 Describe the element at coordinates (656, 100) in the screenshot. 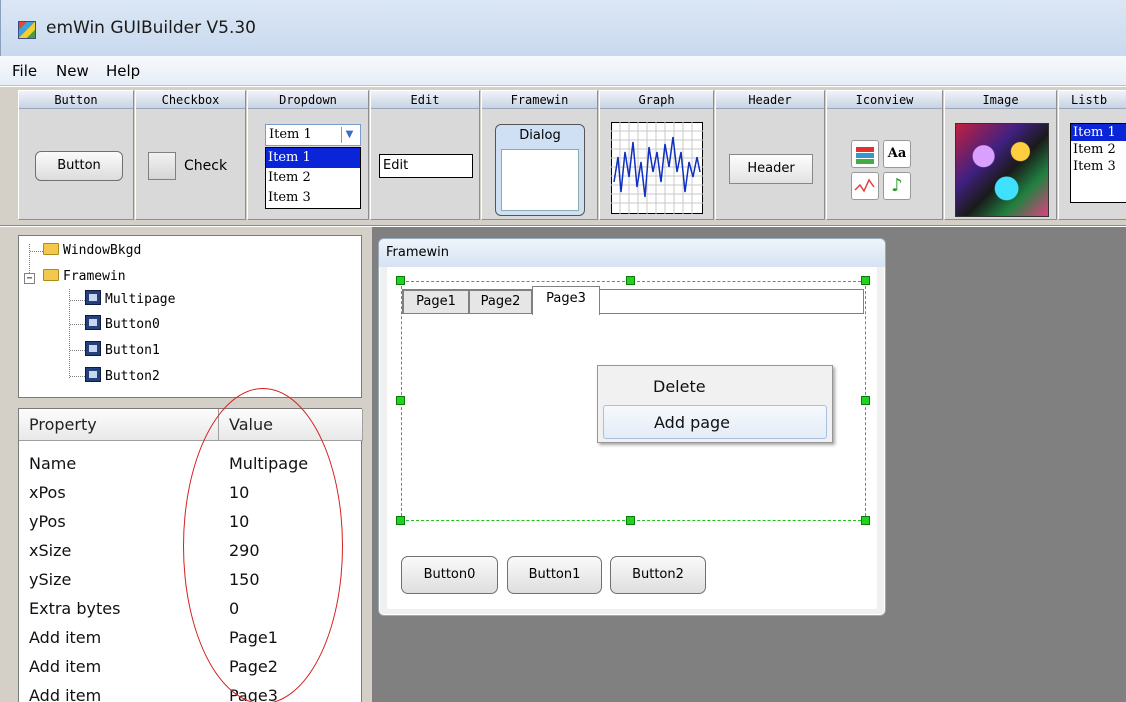

I see `palette-header-graph: Graph` at that location.